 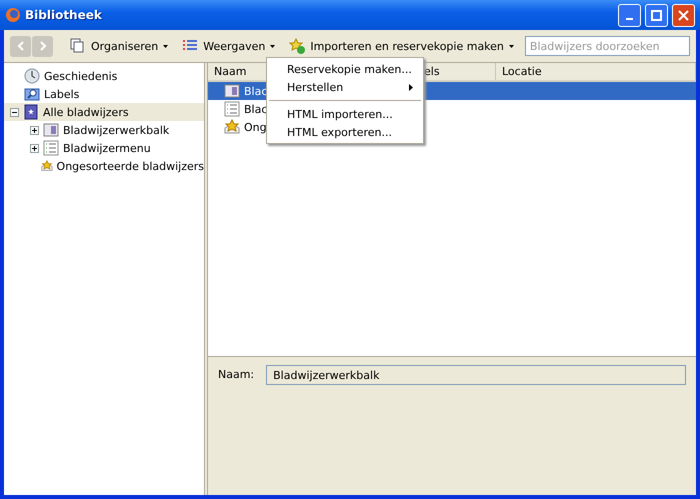 I want to click on submenu-arrow-icon, so click(x=411, y=87).